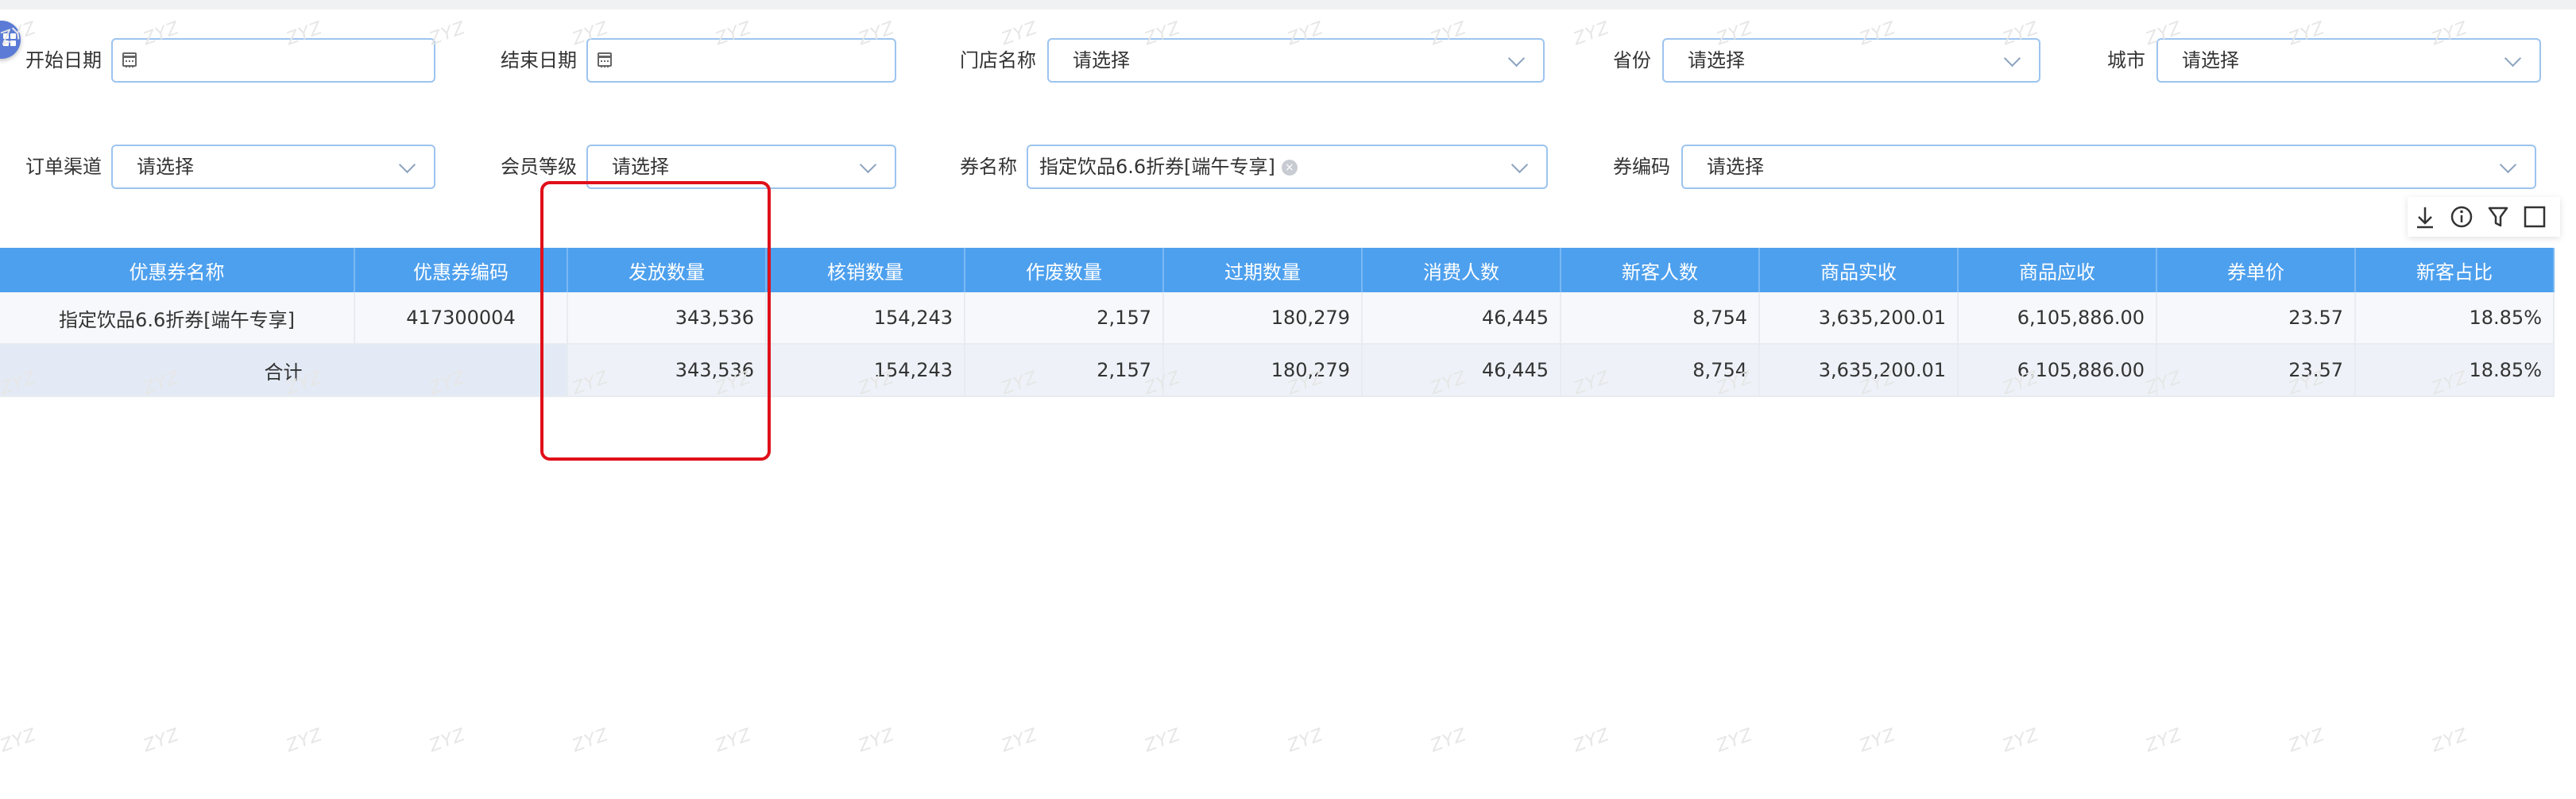  What do you see at coordinates (998, 60) in the screenshot?
I see `store-label: 门店名称` at bounding box center [998, 60].